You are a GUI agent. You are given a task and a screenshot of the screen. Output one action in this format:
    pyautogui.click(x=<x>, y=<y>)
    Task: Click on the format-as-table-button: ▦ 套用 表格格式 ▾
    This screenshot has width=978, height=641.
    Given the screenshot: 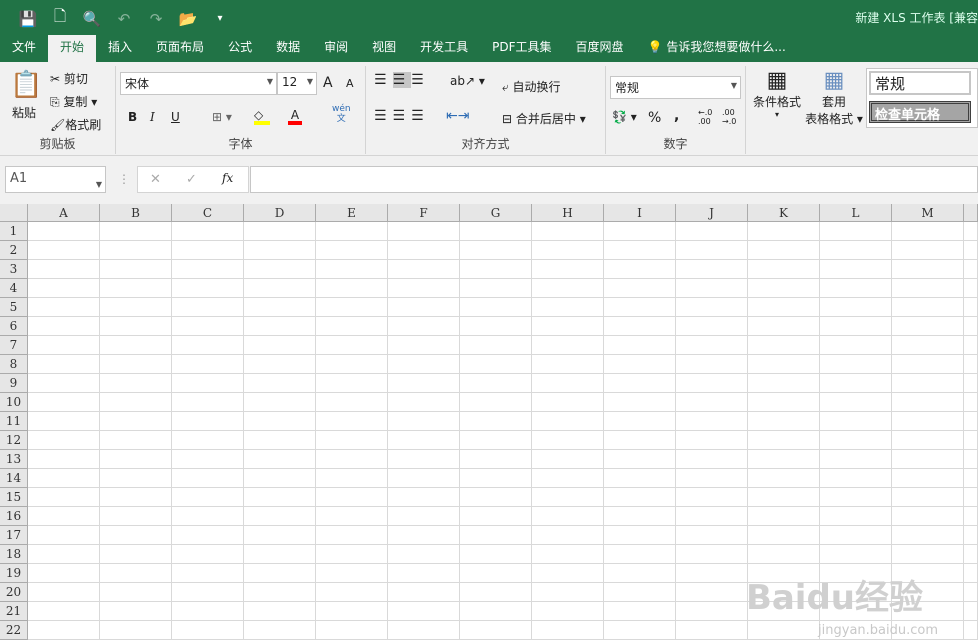 What is the action you would take?
    pyautogui.click(x=834, y=97)
    